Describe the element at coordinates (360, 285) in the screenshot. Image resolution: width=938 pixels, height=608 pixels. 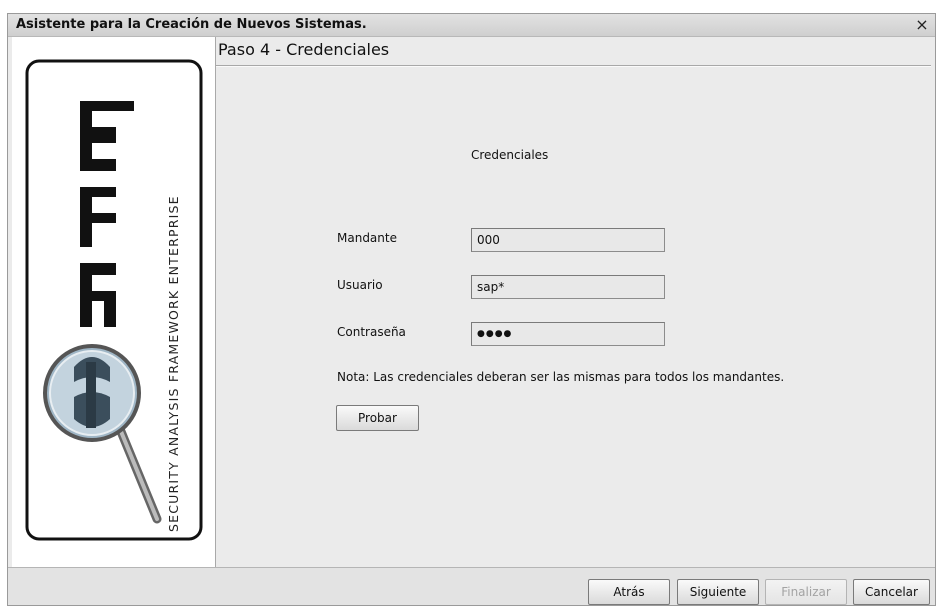
I see `usuario-label: Usuario` at that location.